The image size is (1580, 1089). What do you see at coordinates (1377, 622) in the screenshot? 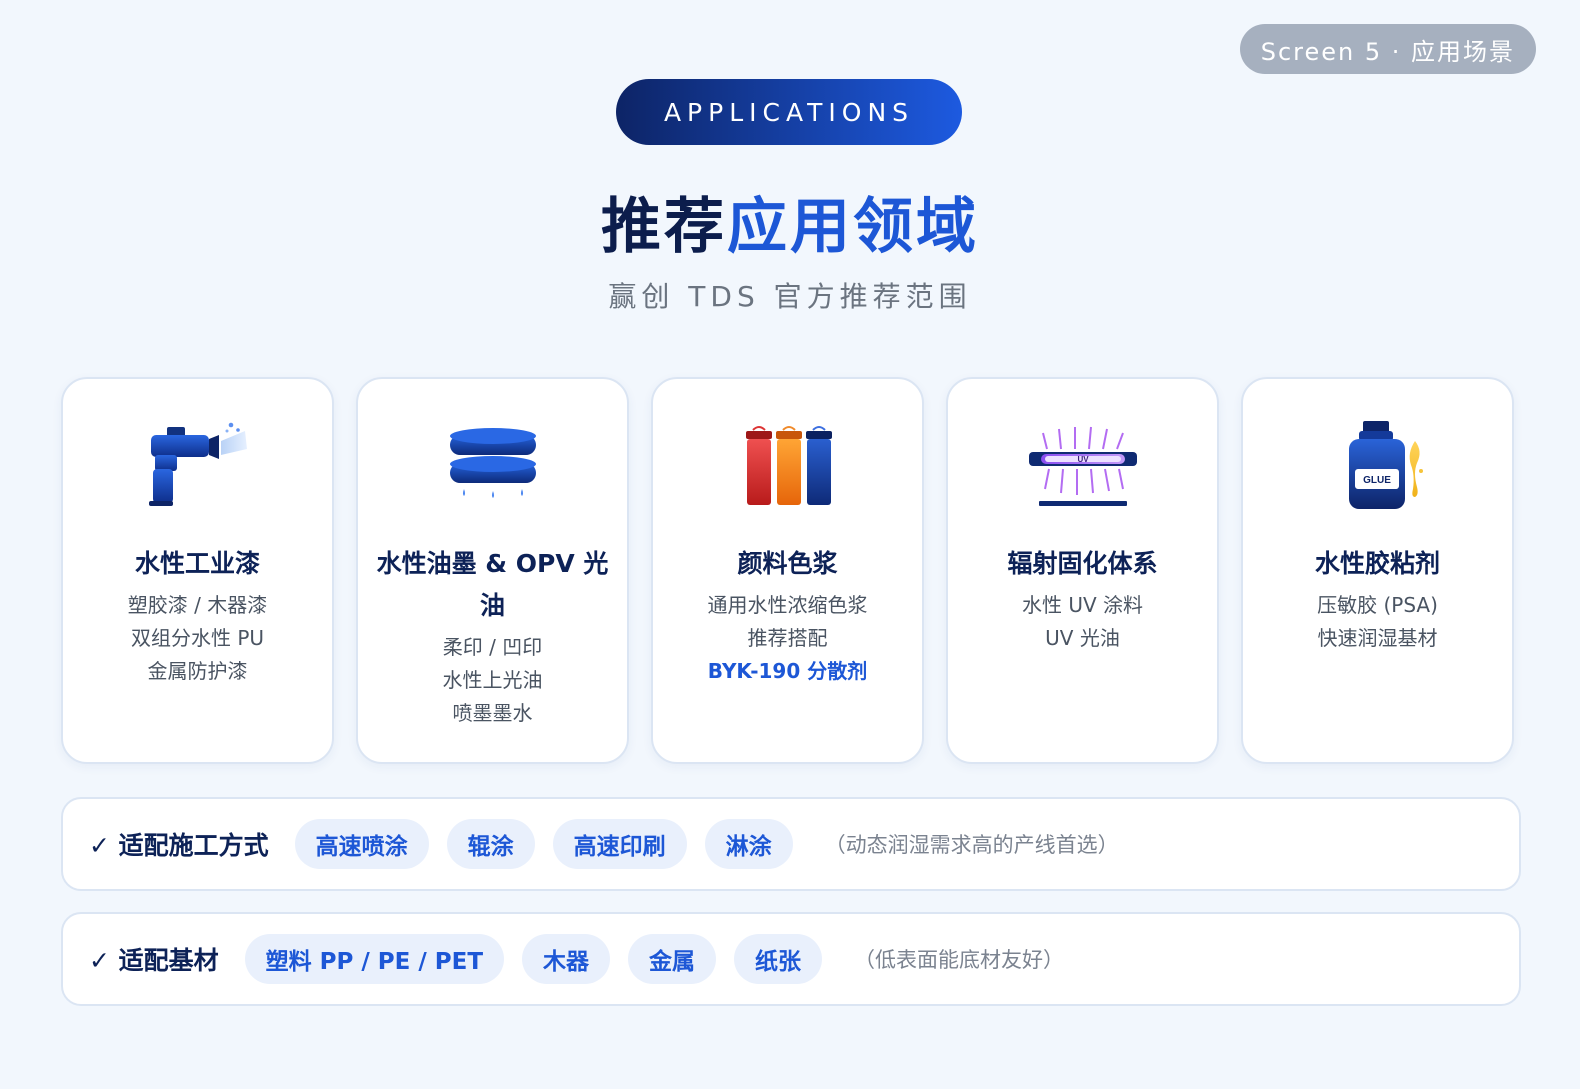
I see `card-lines: 压敏胶 (PSA) 快速润湿基材` at bounding box center [1377, 622].